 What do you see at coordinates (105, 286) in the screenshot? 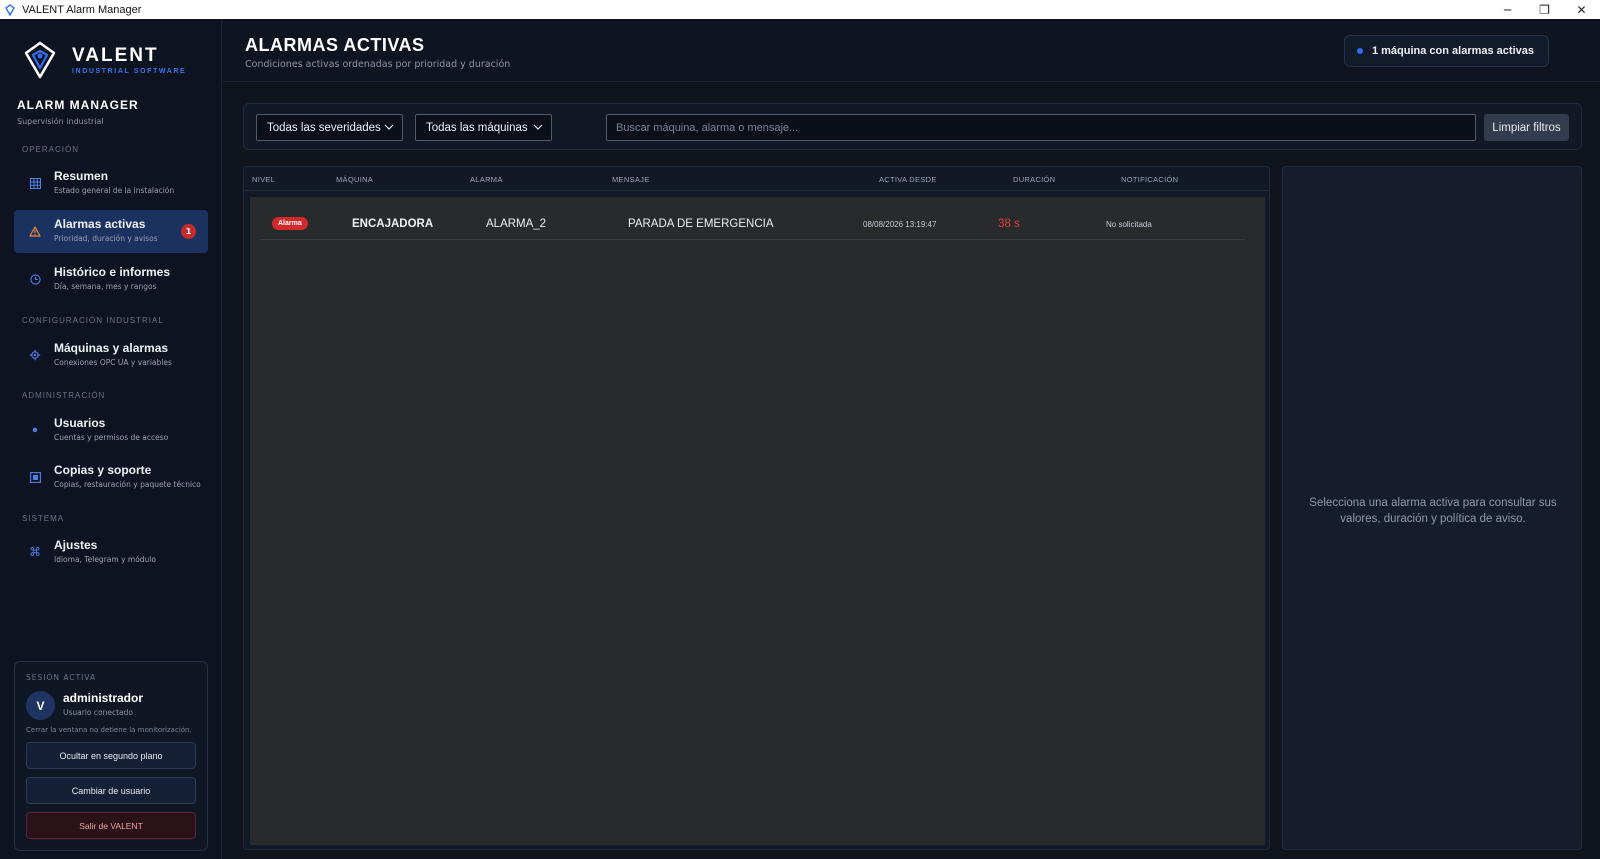
I see `sidebar-item-desc: Día, semana, mes y rangos` at bounding box center [105, 286].